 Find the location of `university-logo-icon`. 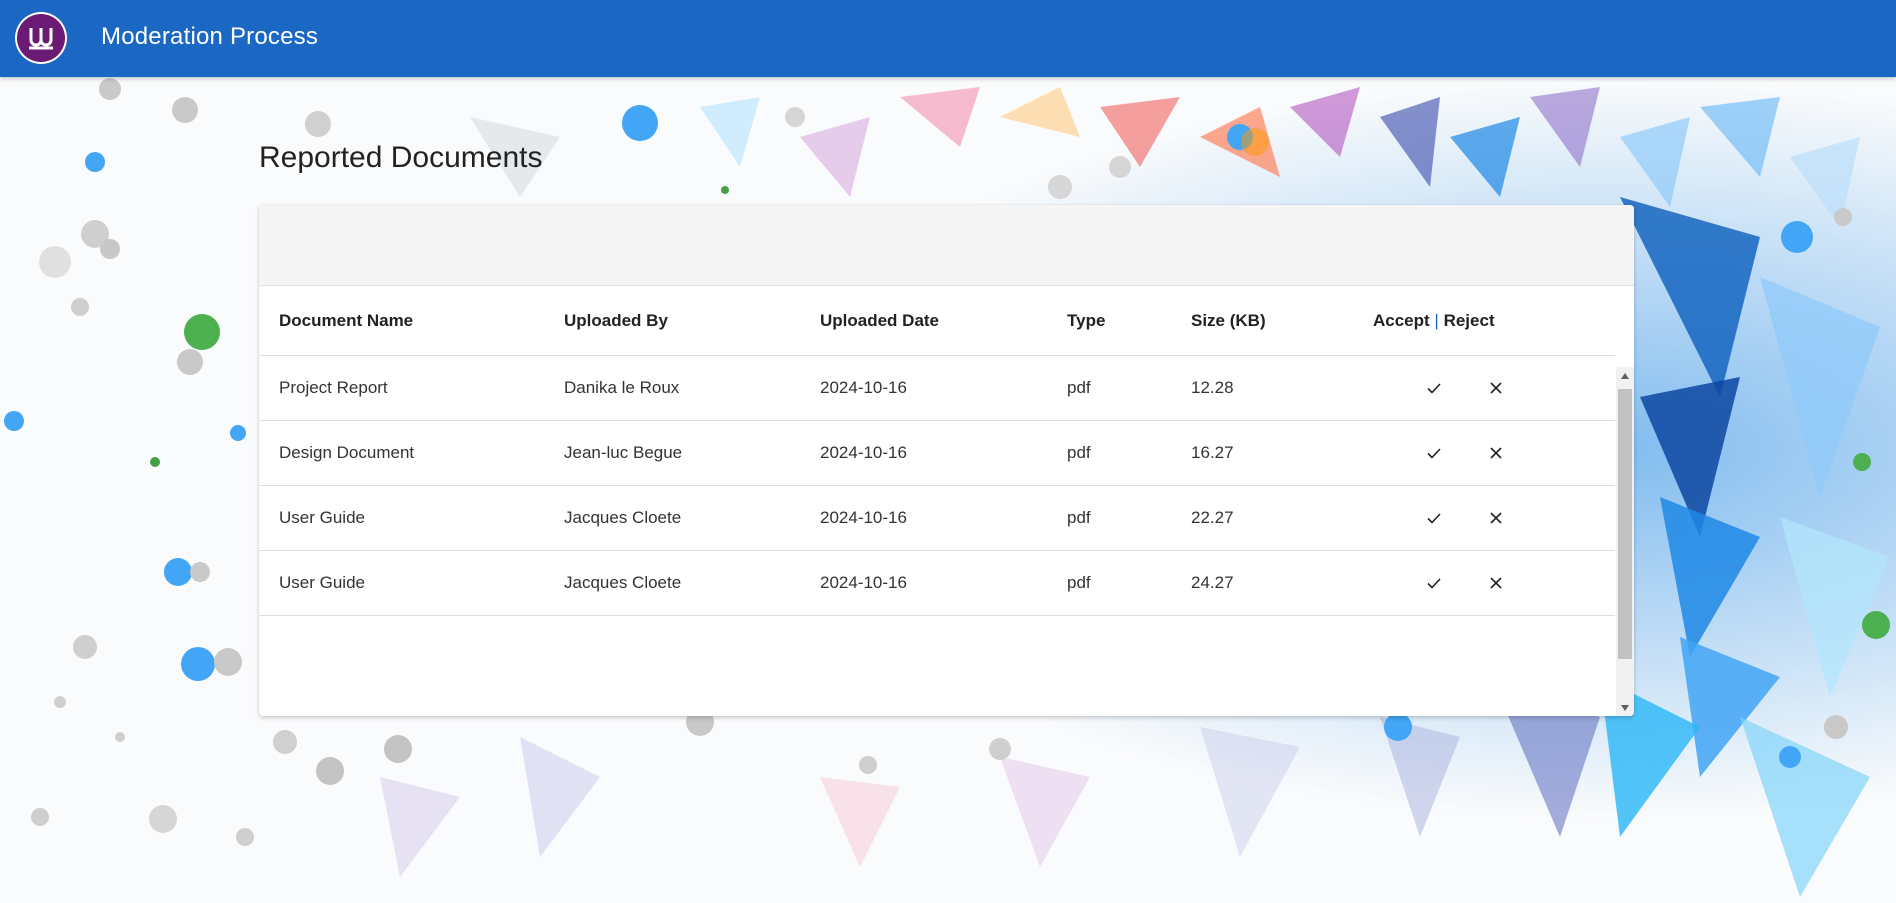

university-logo-icon is located at coordinates (41, 38).